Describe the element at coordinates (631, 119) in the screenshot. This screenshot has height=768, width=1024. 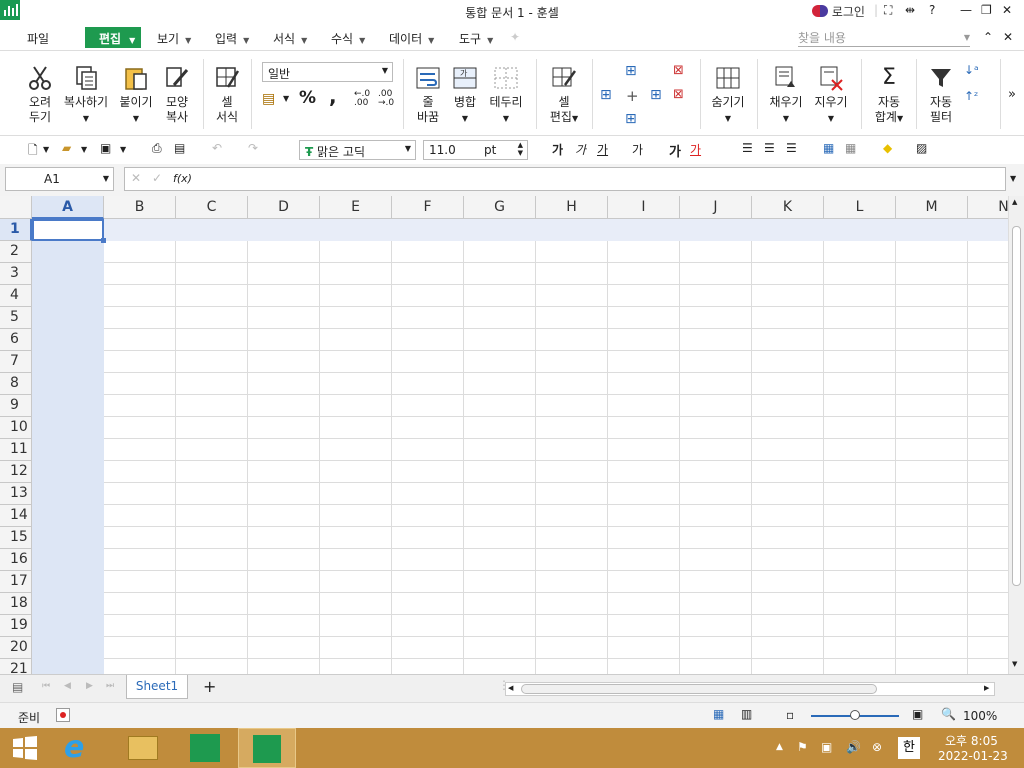
I see `insert-row-below-icon: ⊞` at that location.